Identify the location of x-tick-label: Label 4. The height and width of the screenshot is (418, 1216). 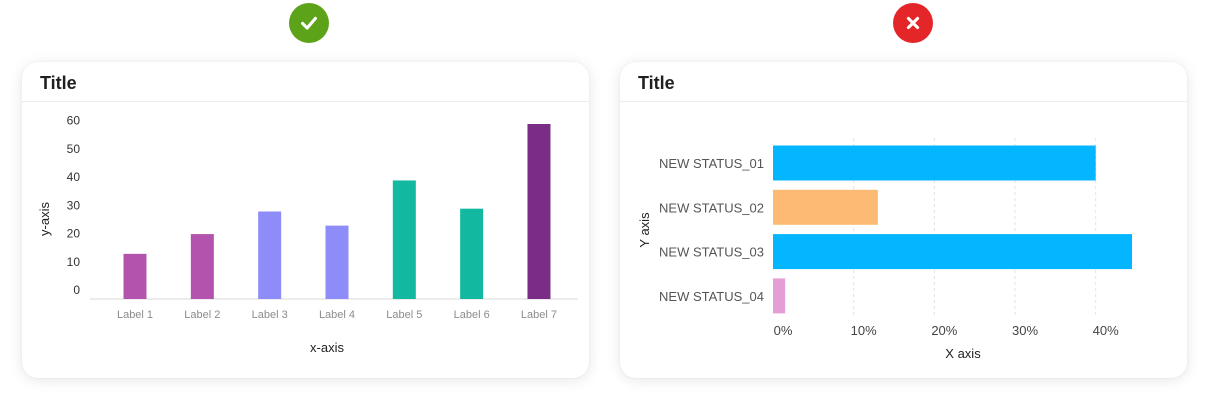
(337, 315).